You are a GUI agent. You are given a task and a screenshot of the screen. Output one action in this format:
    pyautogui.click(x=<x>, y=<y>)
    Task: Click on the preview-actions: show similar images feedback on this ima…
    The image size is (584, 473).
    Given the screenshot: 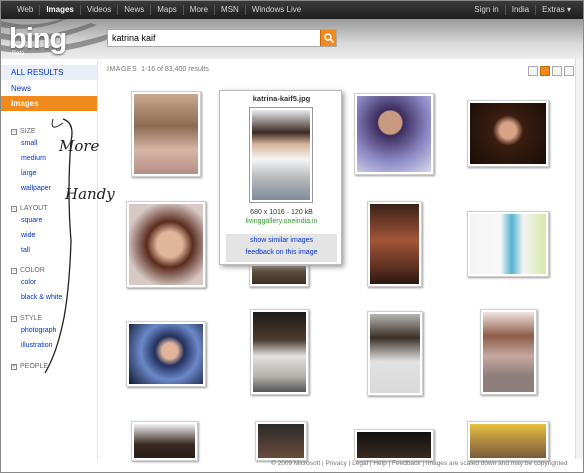 What is the action you would take?
    pyautogui.click(x=281, y=248)
    